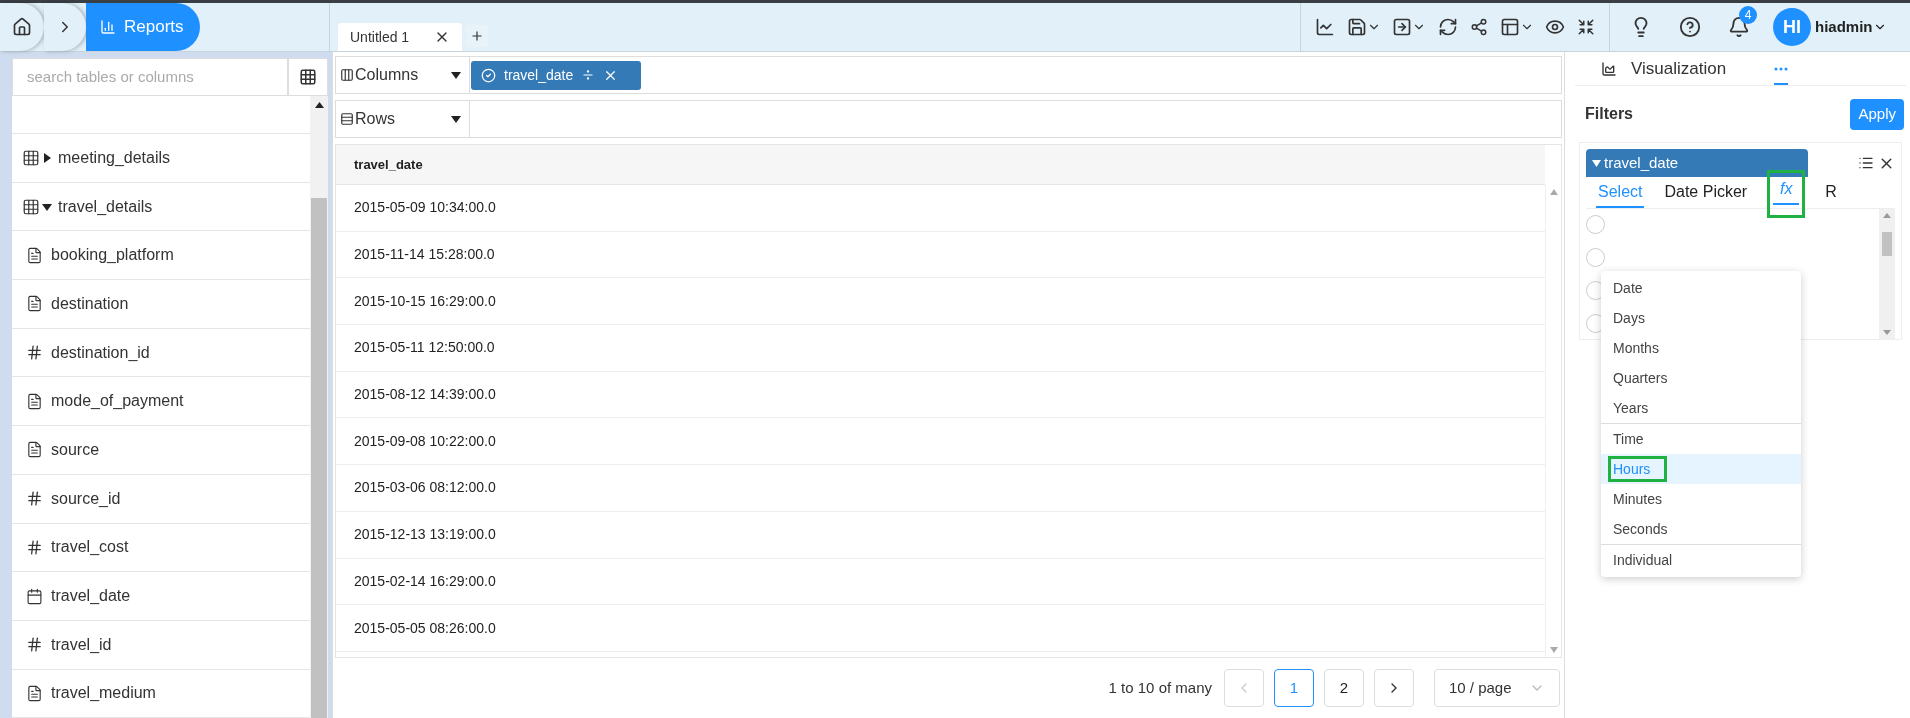  Describe the element at coordinates (1851, 27) in the screenshot. I see `user-menu: hiadmin` at that location.